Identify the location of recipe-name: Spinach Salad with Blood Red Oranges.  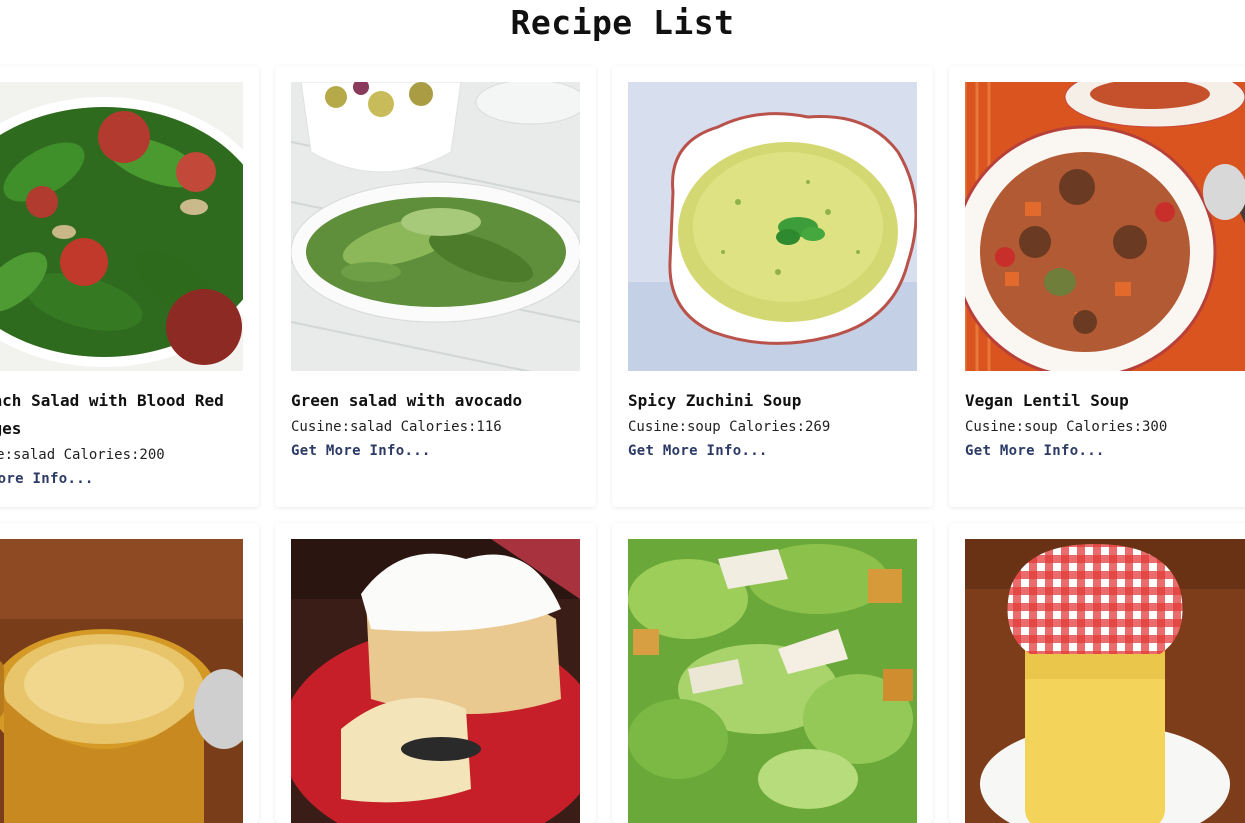
(112, 414).